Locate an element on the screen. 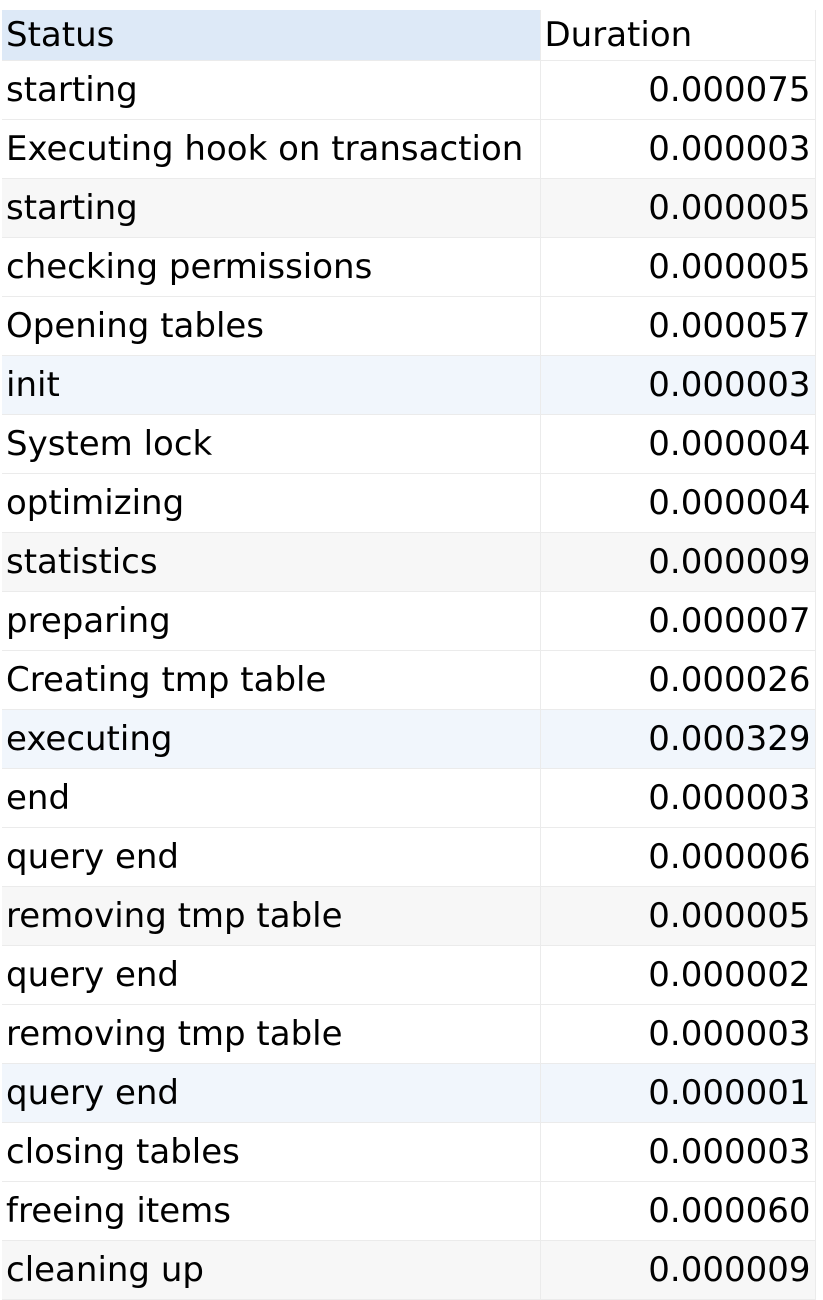 The width and height of the screenshot is (823, 1300). status-cell: Executing hook on transaction is located at coordinates (271, 149).